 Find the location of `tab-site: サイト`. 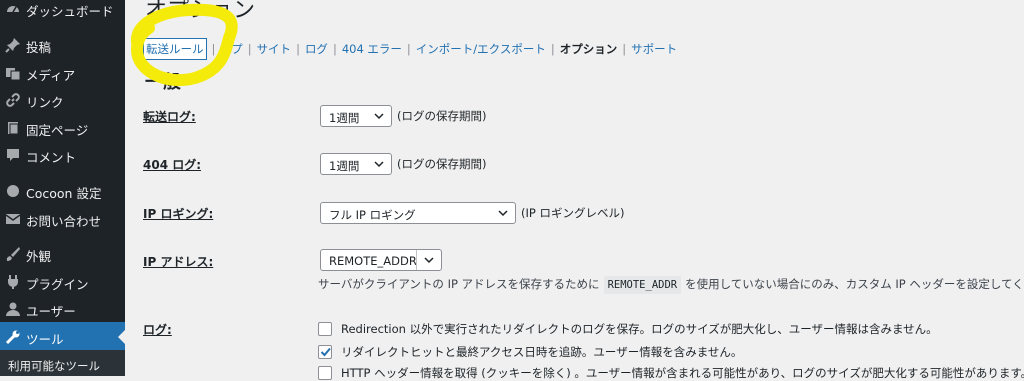

tab-site: サイト is located at coordinates (274, 49).